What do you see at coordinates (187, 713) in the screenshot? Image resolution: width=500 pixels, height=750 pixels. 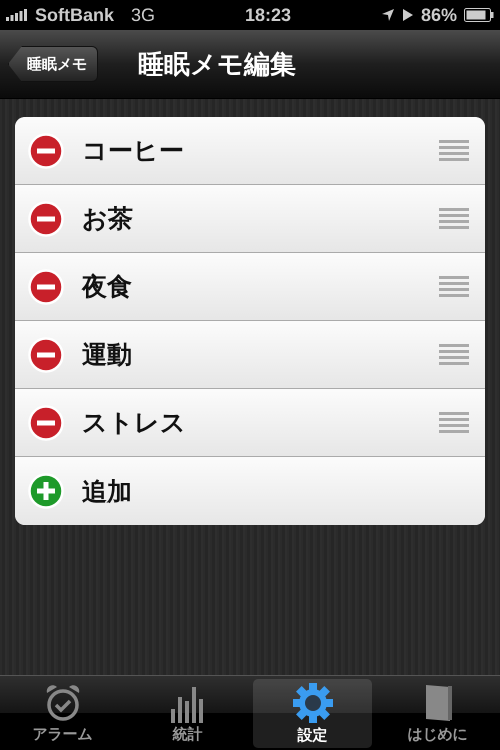 I see `tab: 統計` at bounding box center [187, 713].